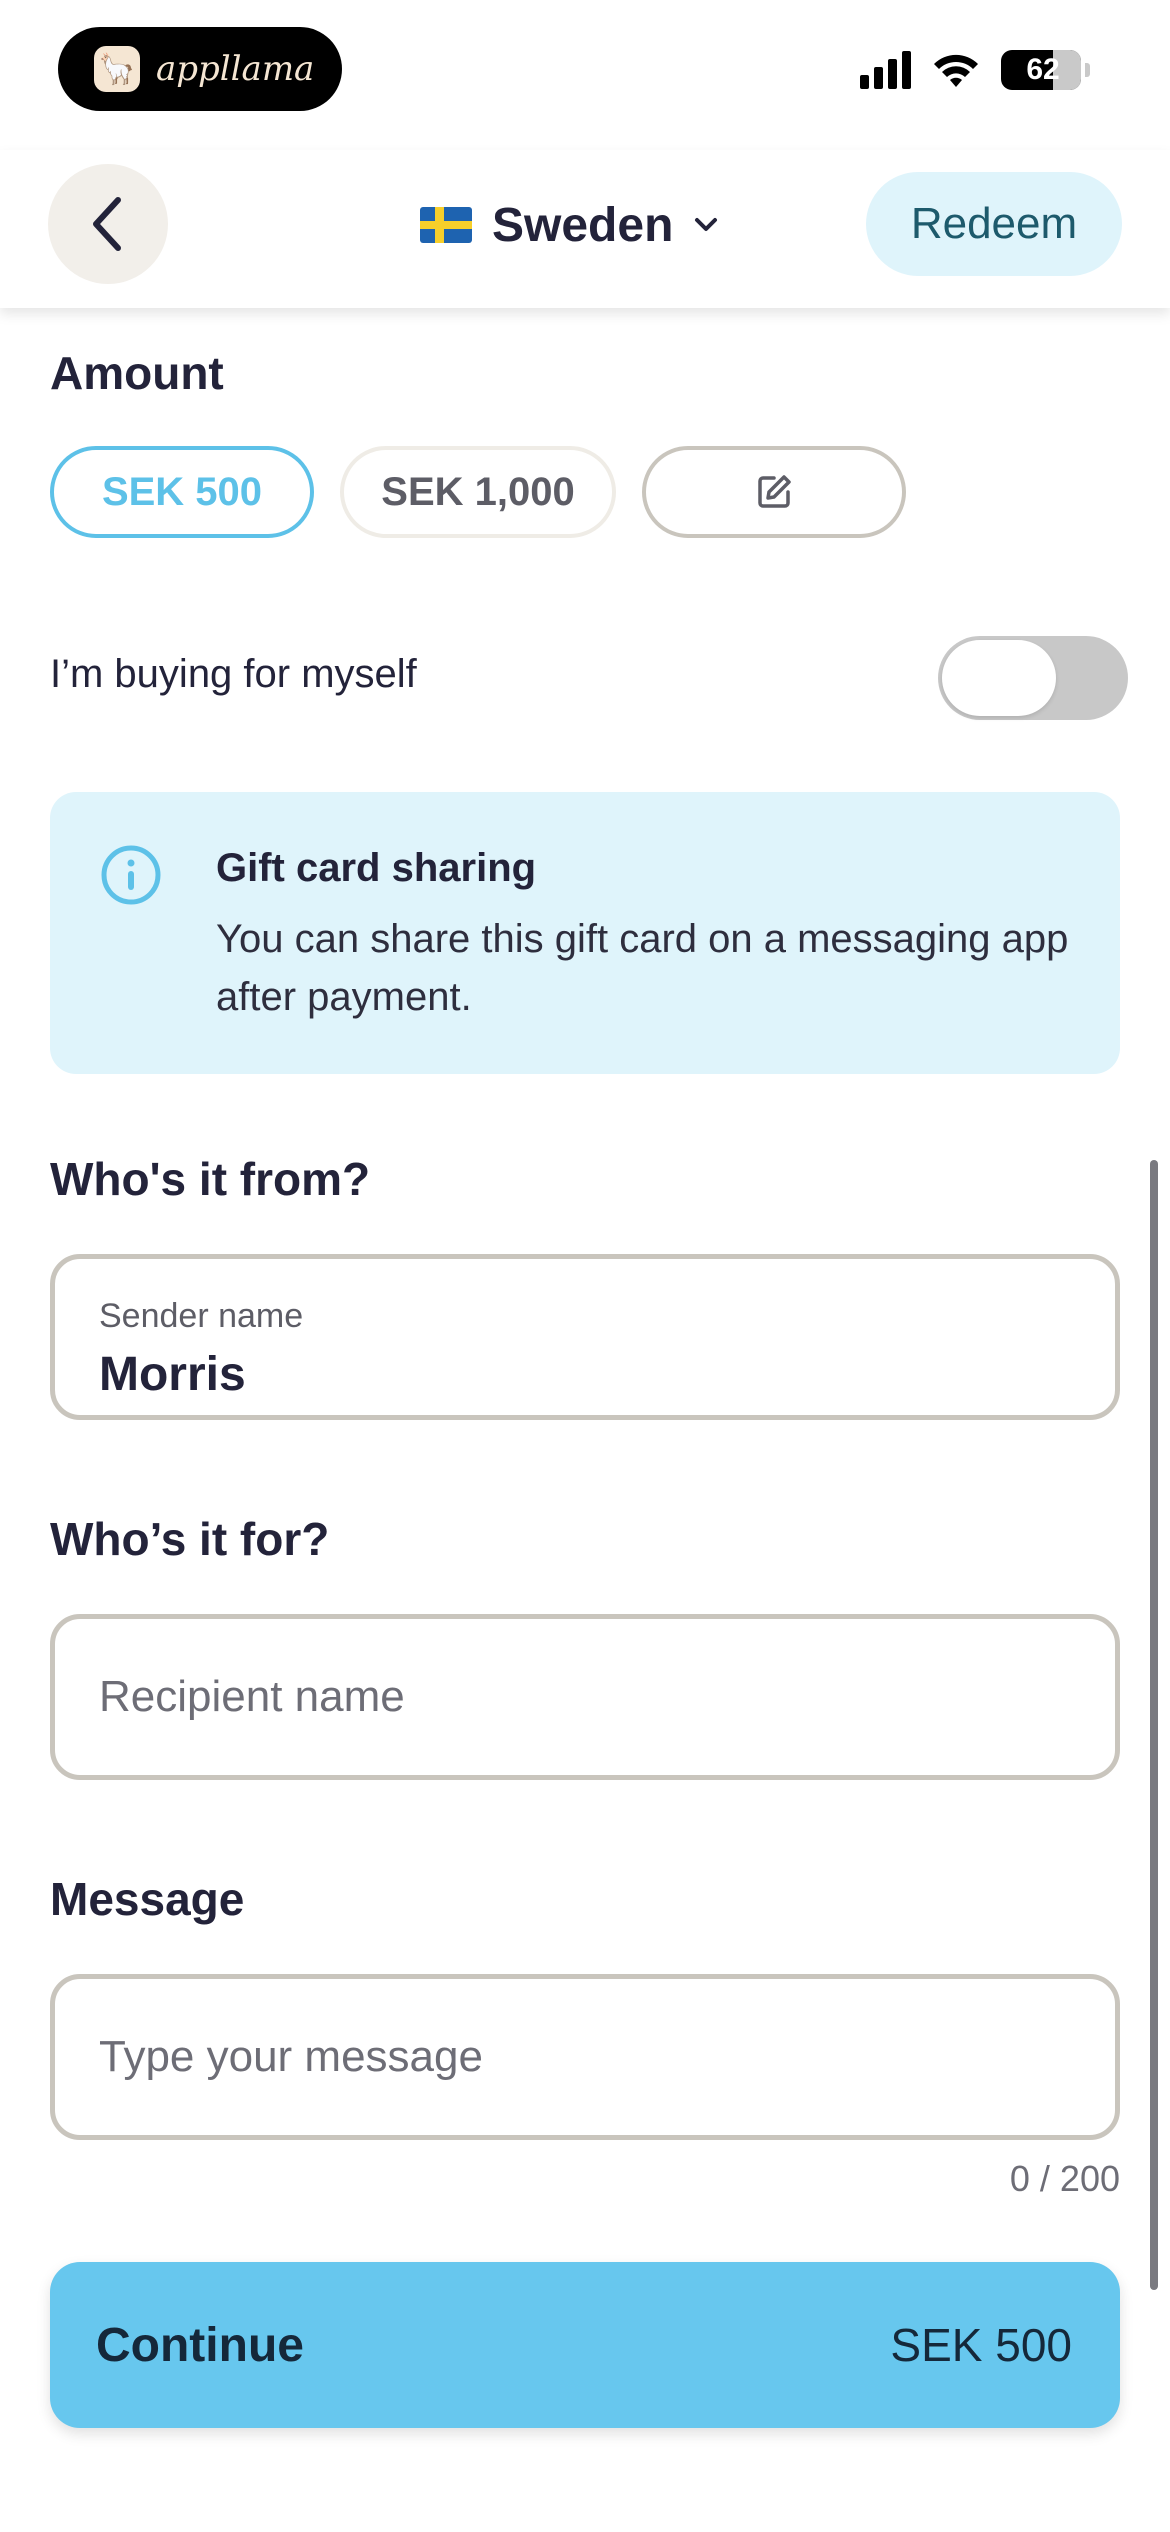  Describe the element at coordinates (147, 1899) in the screenshot. I see `message-heading: Message` at that location.